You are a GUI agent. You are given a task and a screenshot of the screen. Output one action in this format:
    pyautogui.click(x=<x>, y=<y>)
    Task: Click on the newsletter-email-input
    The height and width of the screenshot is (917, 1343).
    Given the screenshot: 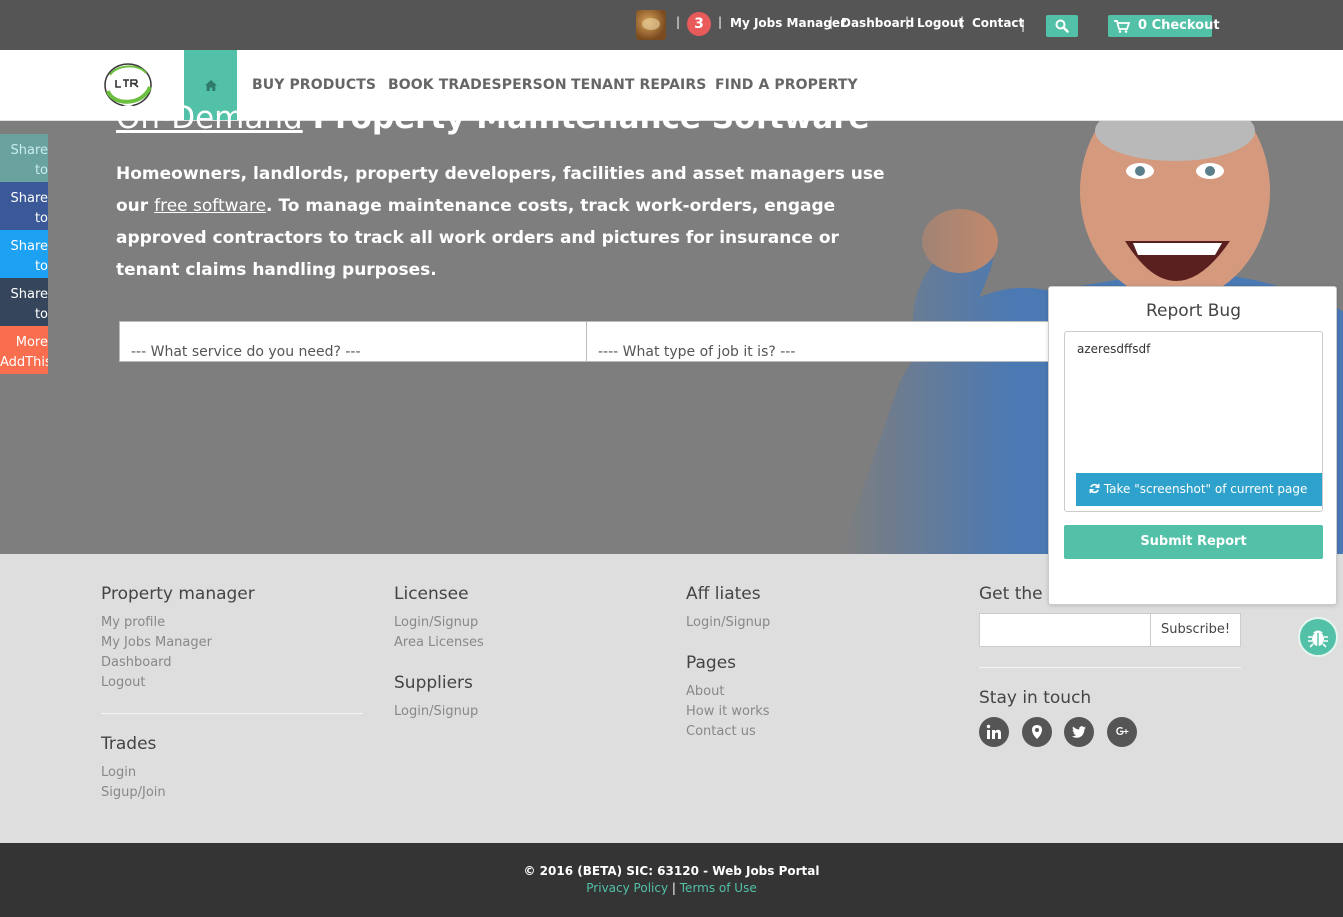 What is the action you would take?
    pyautogui.click(x=1065, y=630)
    